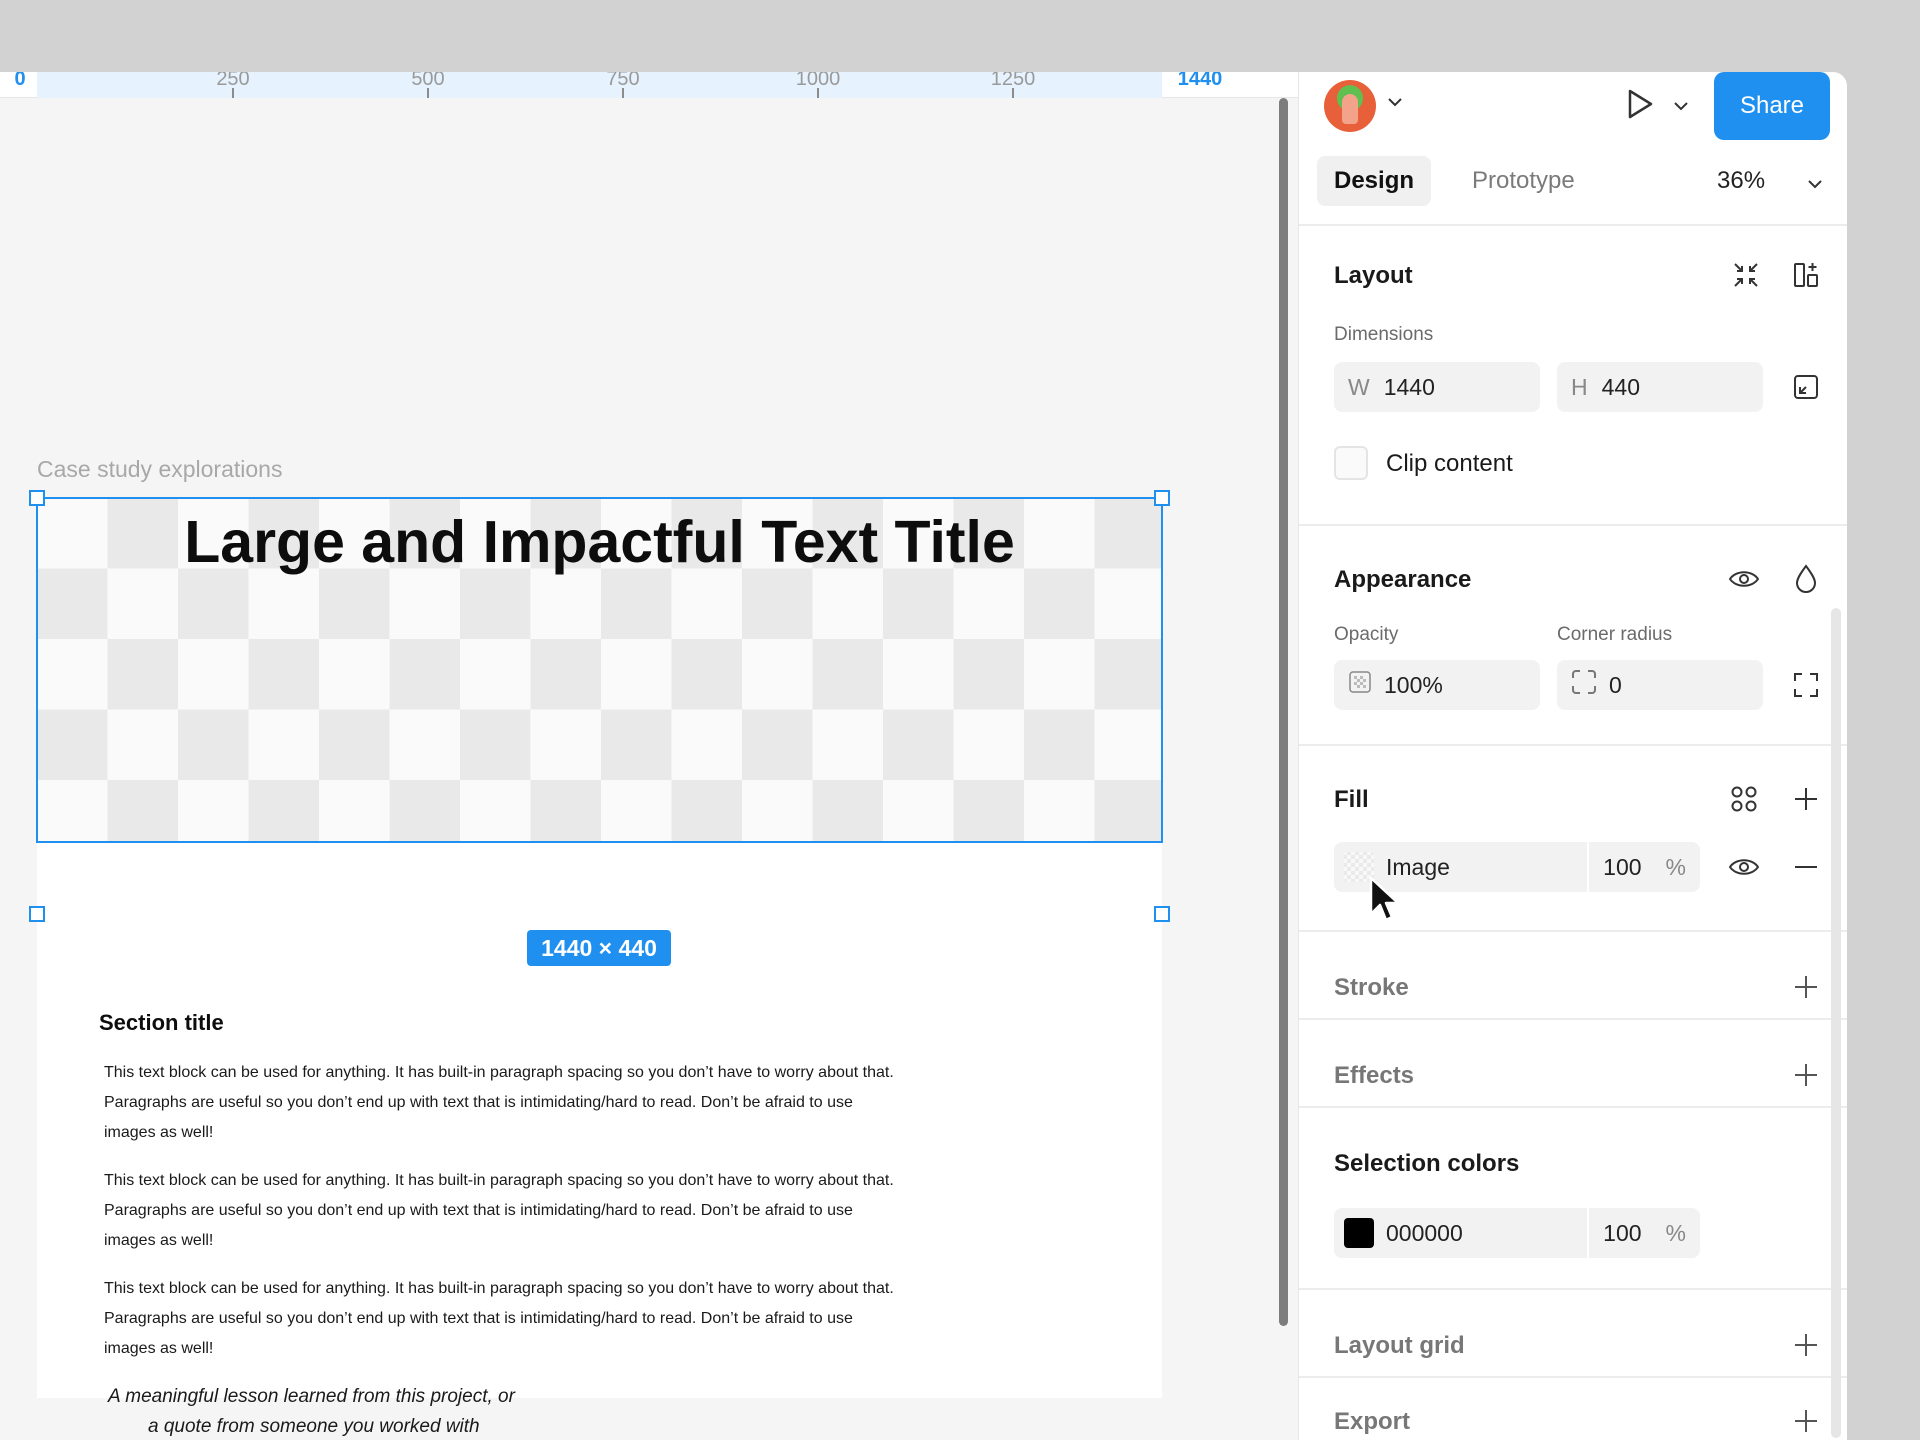  What do you see at coordinates (1384, 334) in the screenshot?
I see `dimensions-label: Dimensions` at bounding box center [1384, 334].